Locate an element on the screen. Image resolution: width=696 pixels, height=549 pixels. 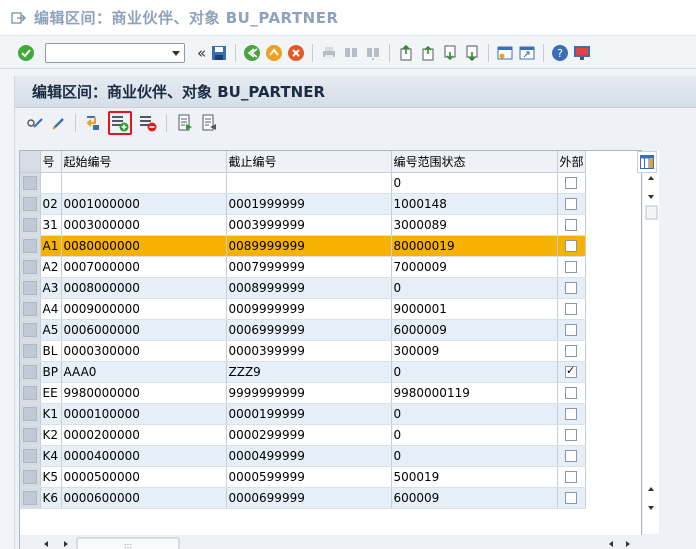
cell-to is located at coordinates (309, 183).